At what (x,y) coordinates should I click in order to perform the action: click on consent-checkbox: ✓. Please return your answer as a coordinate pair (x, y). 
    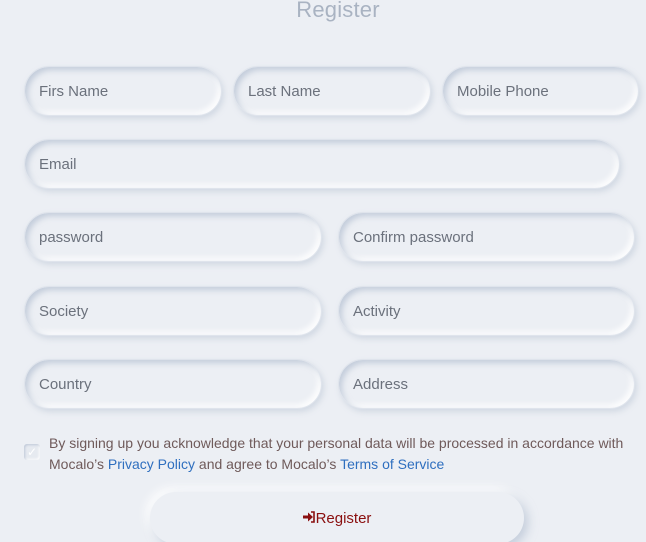
    Looking at the image, I should click on (32, 452).